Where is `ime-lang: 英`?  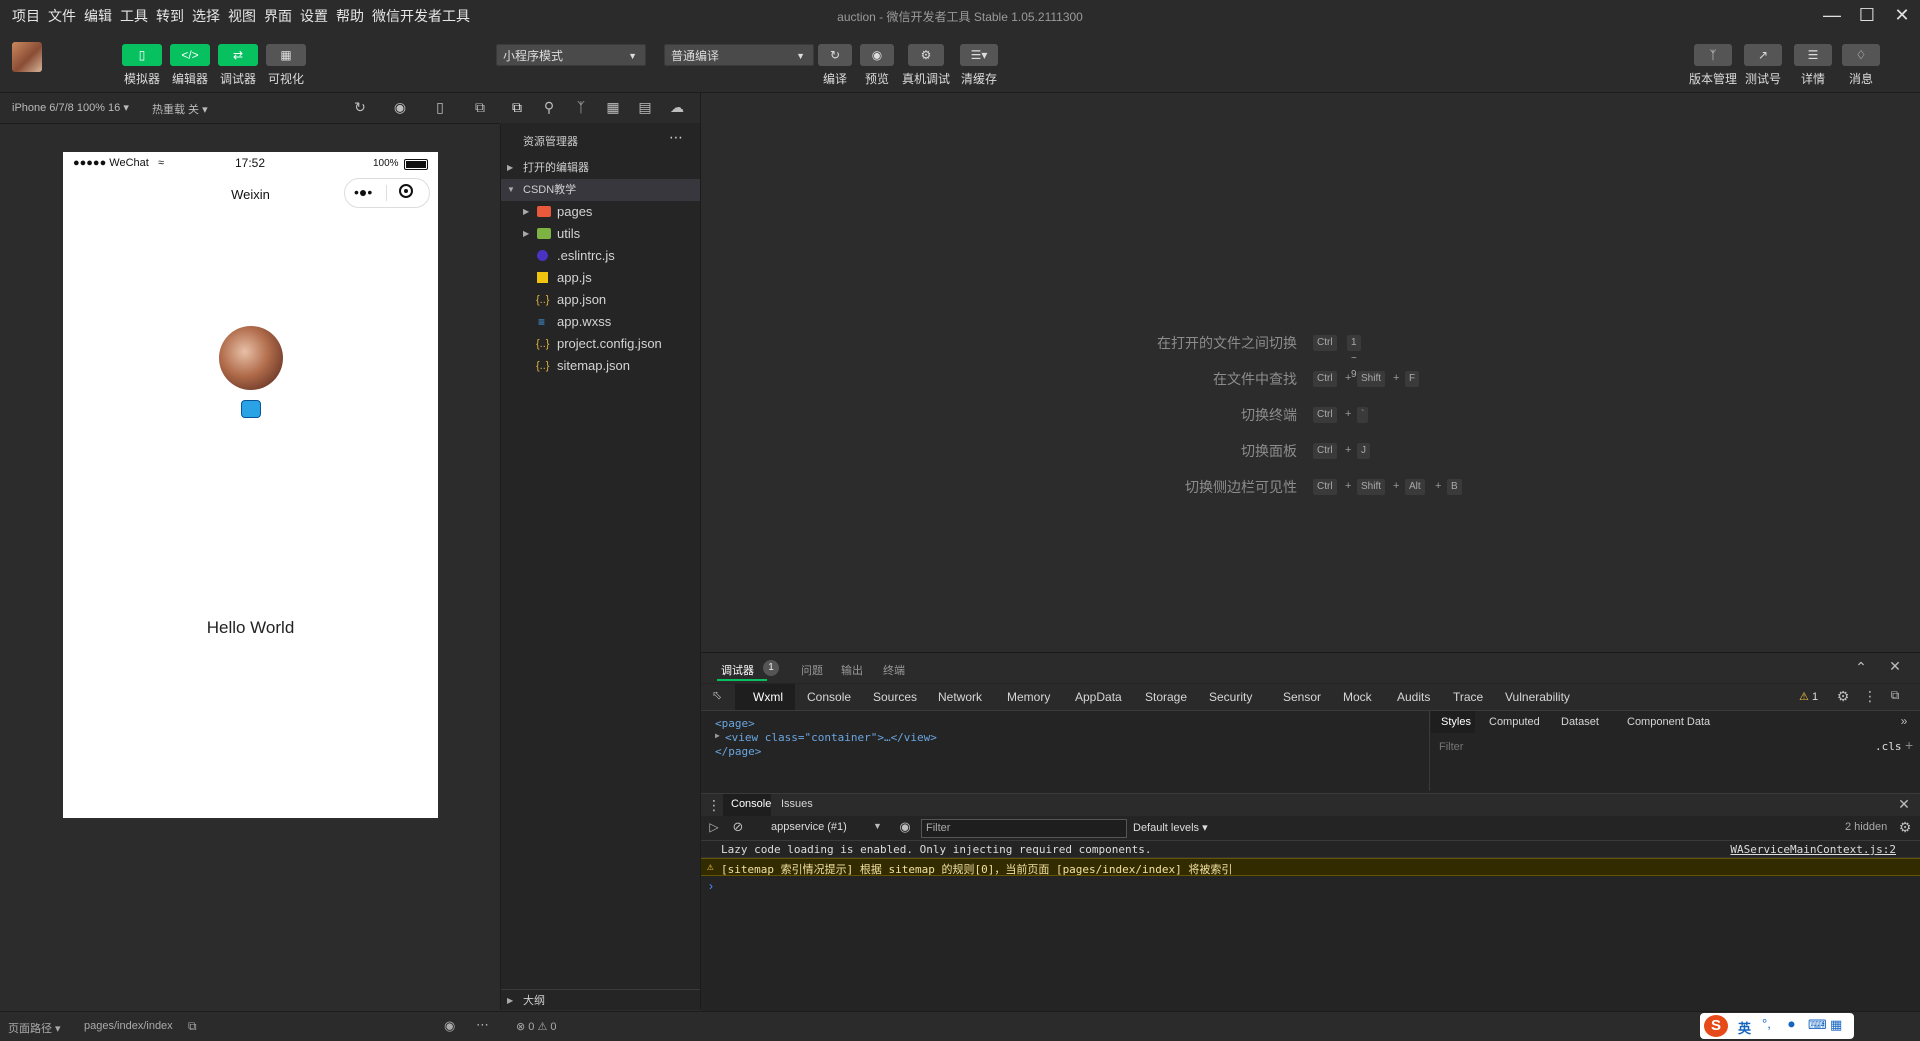
ime-lang: 英 is located at coordinates (1744, 1027).